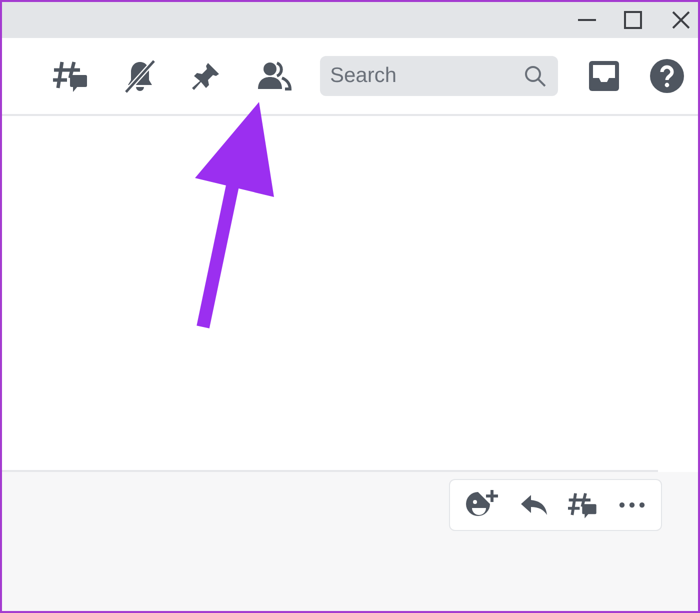 This screenshot has height=613, width=700. What do you see at coordinates (140, 76) in the screenshot?
I see `muted-bell-icon` at bounding box center [140, 76].